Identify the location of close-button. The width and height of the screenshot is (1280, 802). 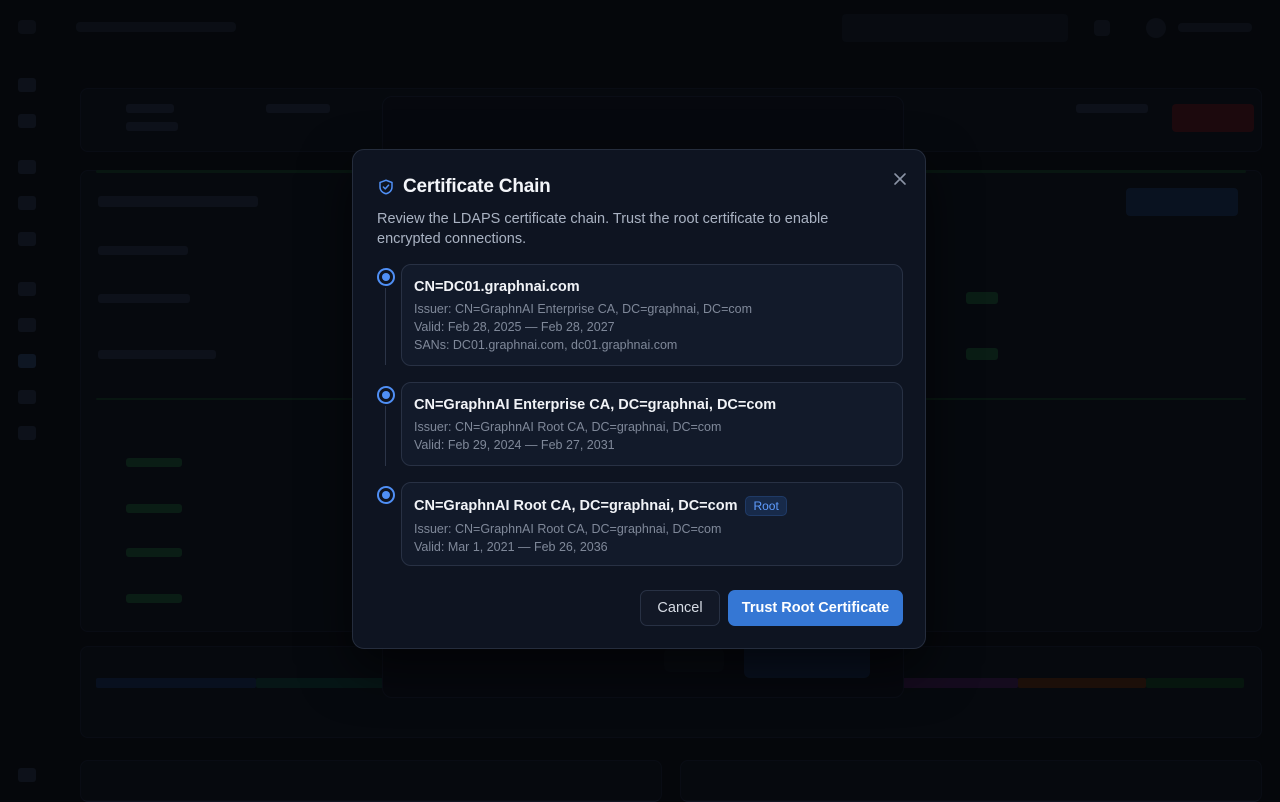
(900, 179).